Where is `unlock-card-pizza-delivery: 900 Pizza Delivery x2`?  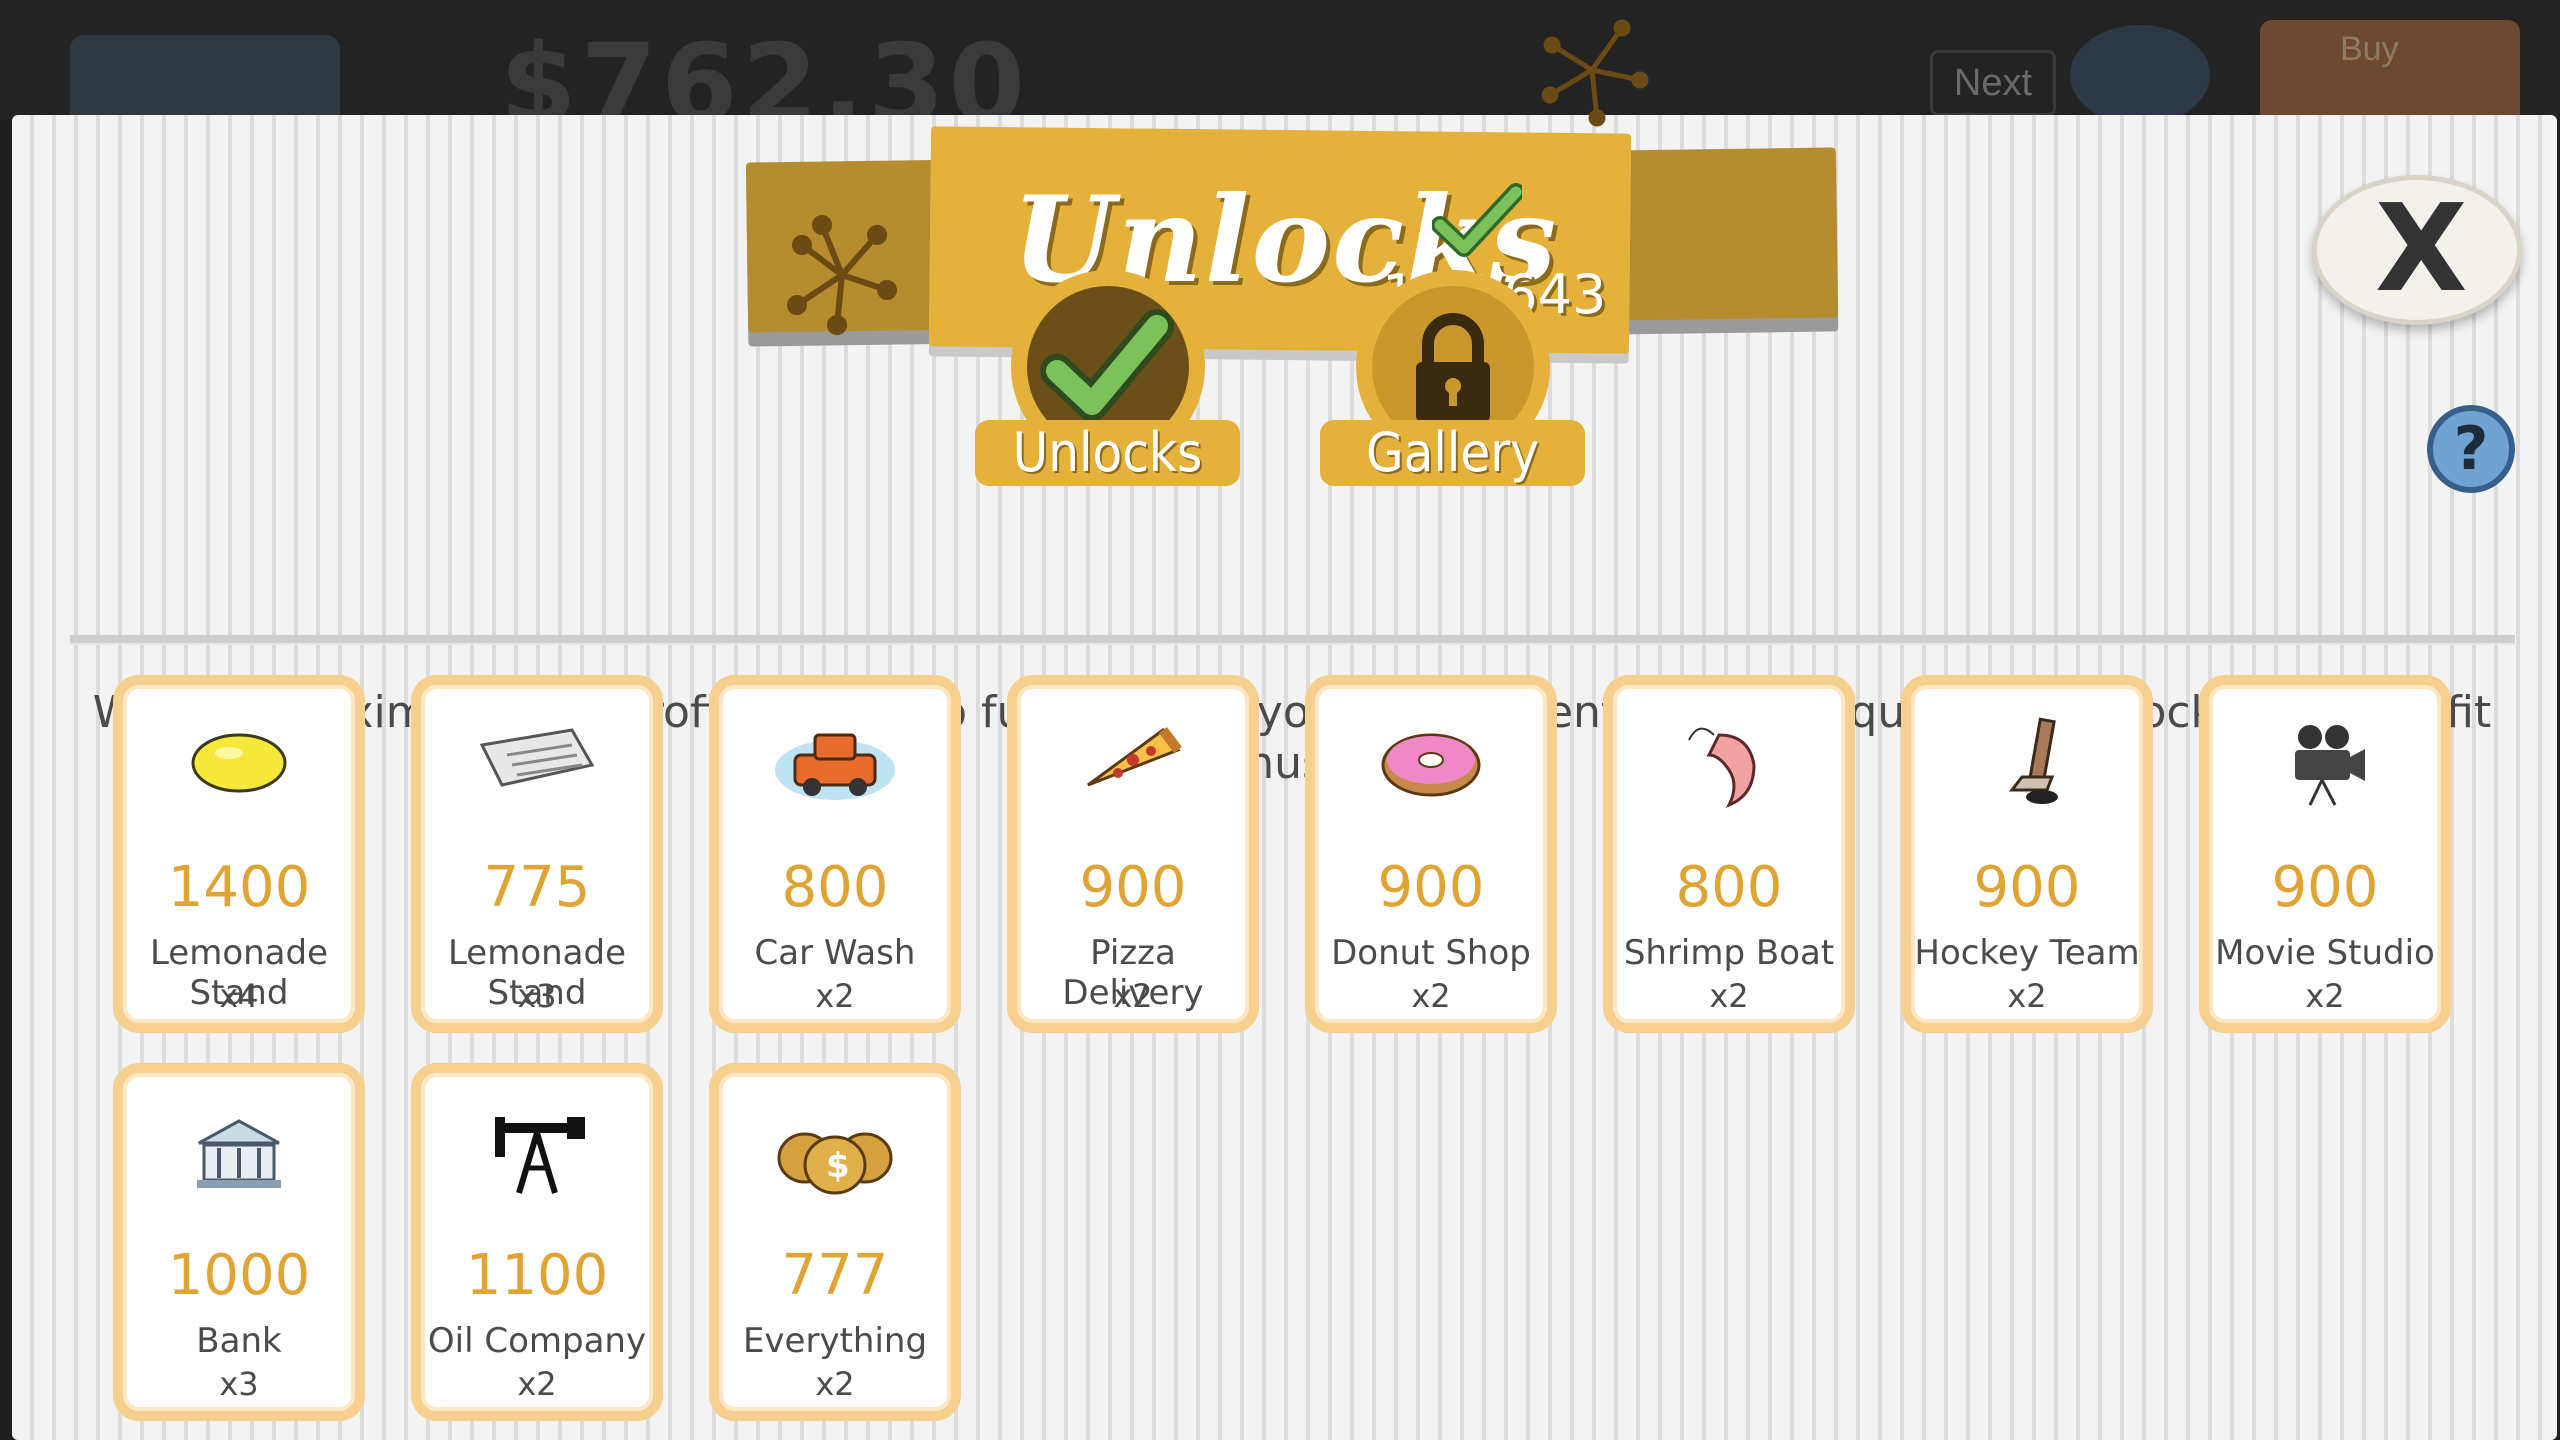 unlock-card-pizza-delivery: 900 Pizza Delivery x2 is located at coordinates (1133, 854).